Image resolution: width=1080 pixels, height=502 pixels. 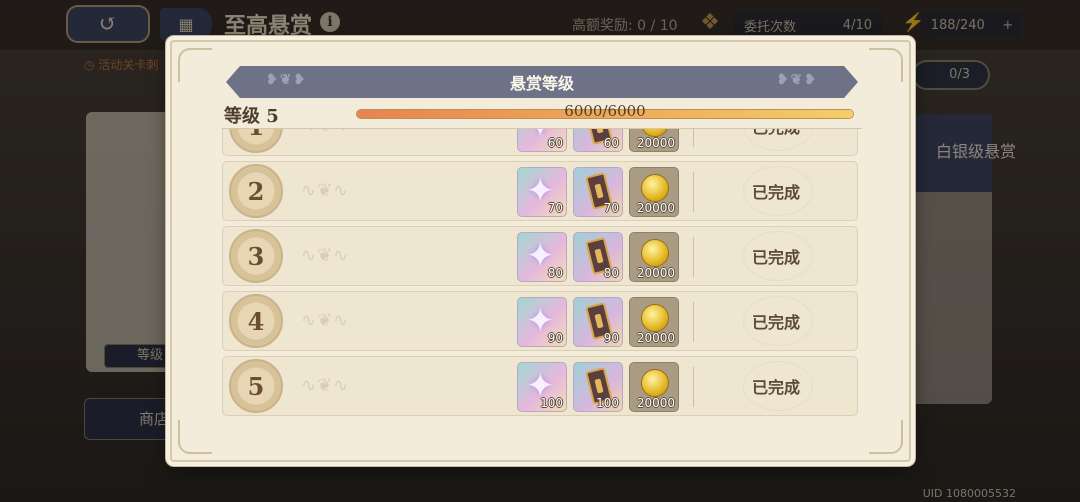 What do you see at coordinates (256, 256) in the screenshot?
I see `level-badge: 3` at bounding box center [256, 256].